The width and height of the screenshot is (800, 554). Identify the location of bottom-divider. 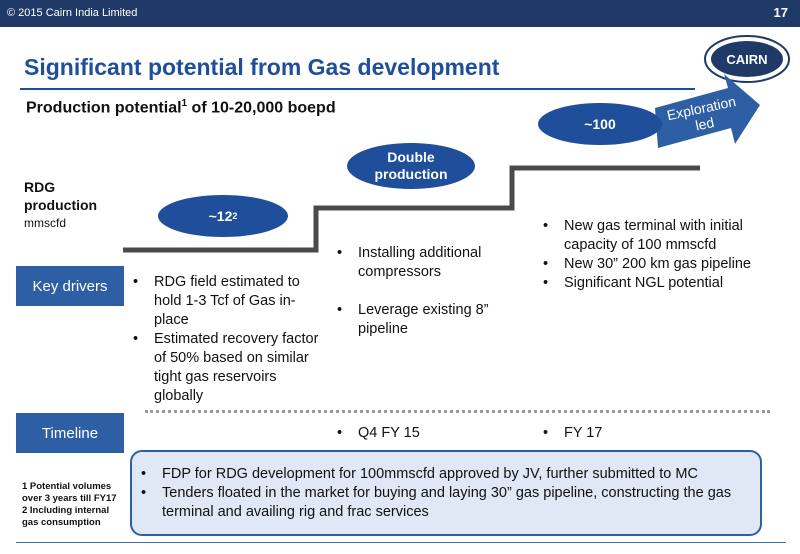
(401, 542).